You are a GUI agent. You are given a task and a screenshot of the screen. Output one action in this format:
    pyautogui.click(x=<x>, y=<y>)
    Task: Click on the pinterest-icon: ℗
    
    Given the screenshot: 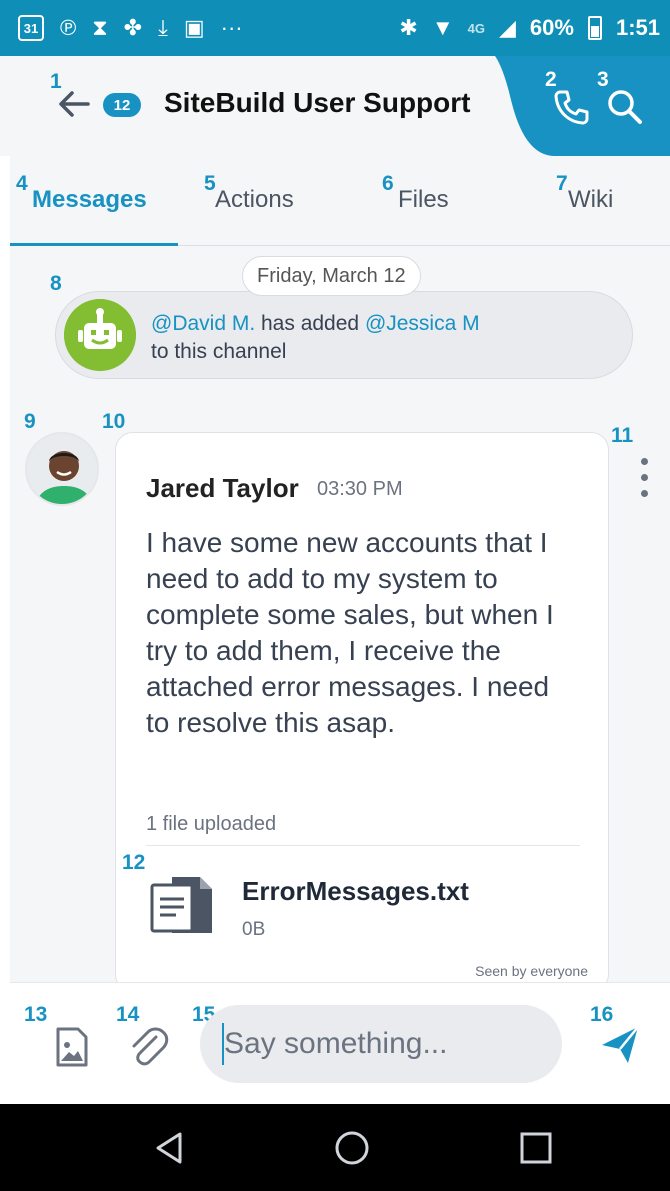 What is the action you would take?
    pyautogui.click(x=68, y=27)
    